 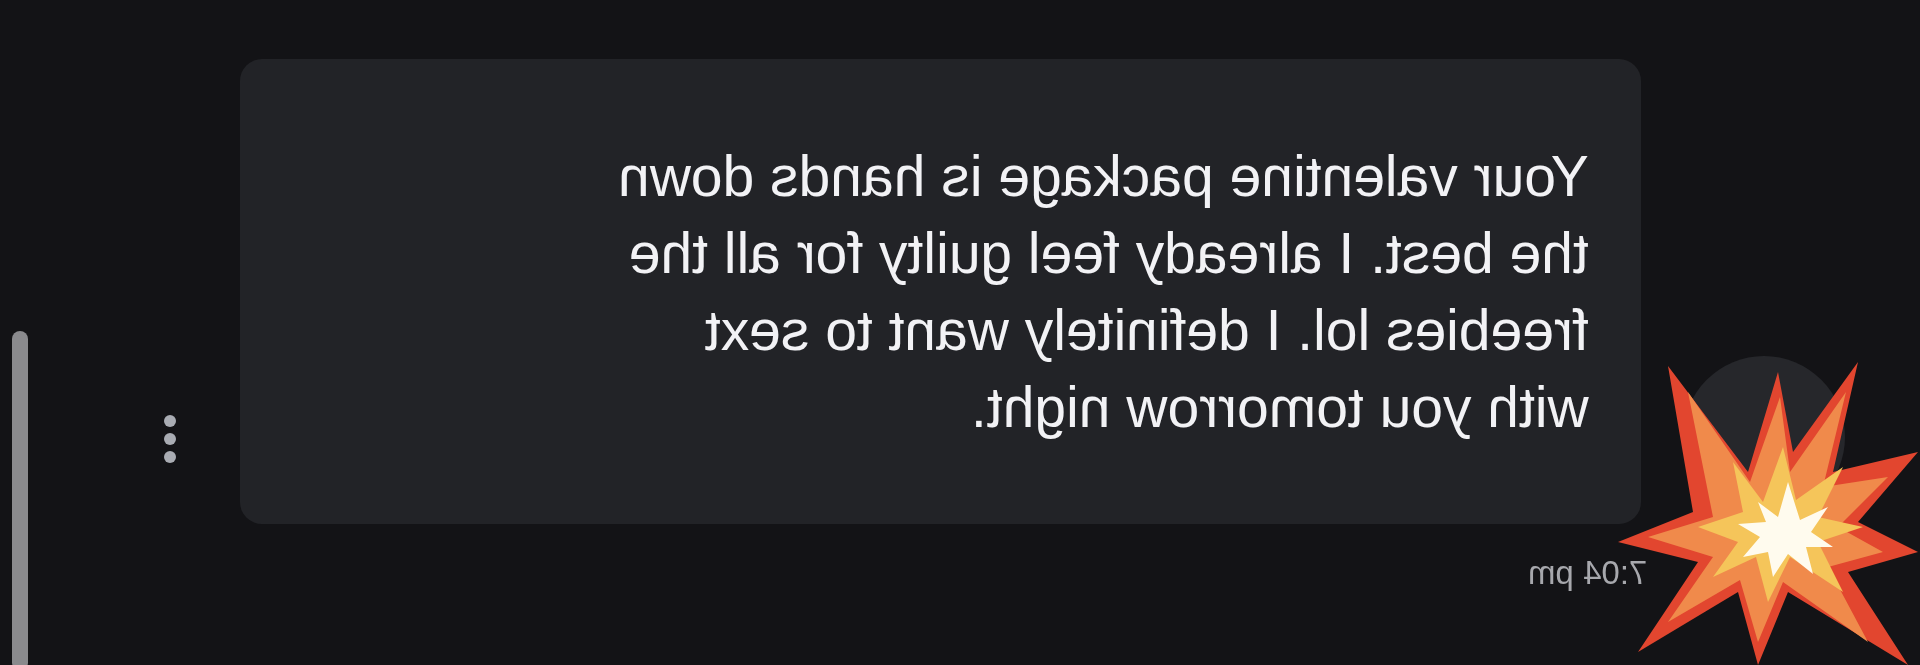 I want to click on message-time: 7:04 pm, so click(x=1587, y=573).